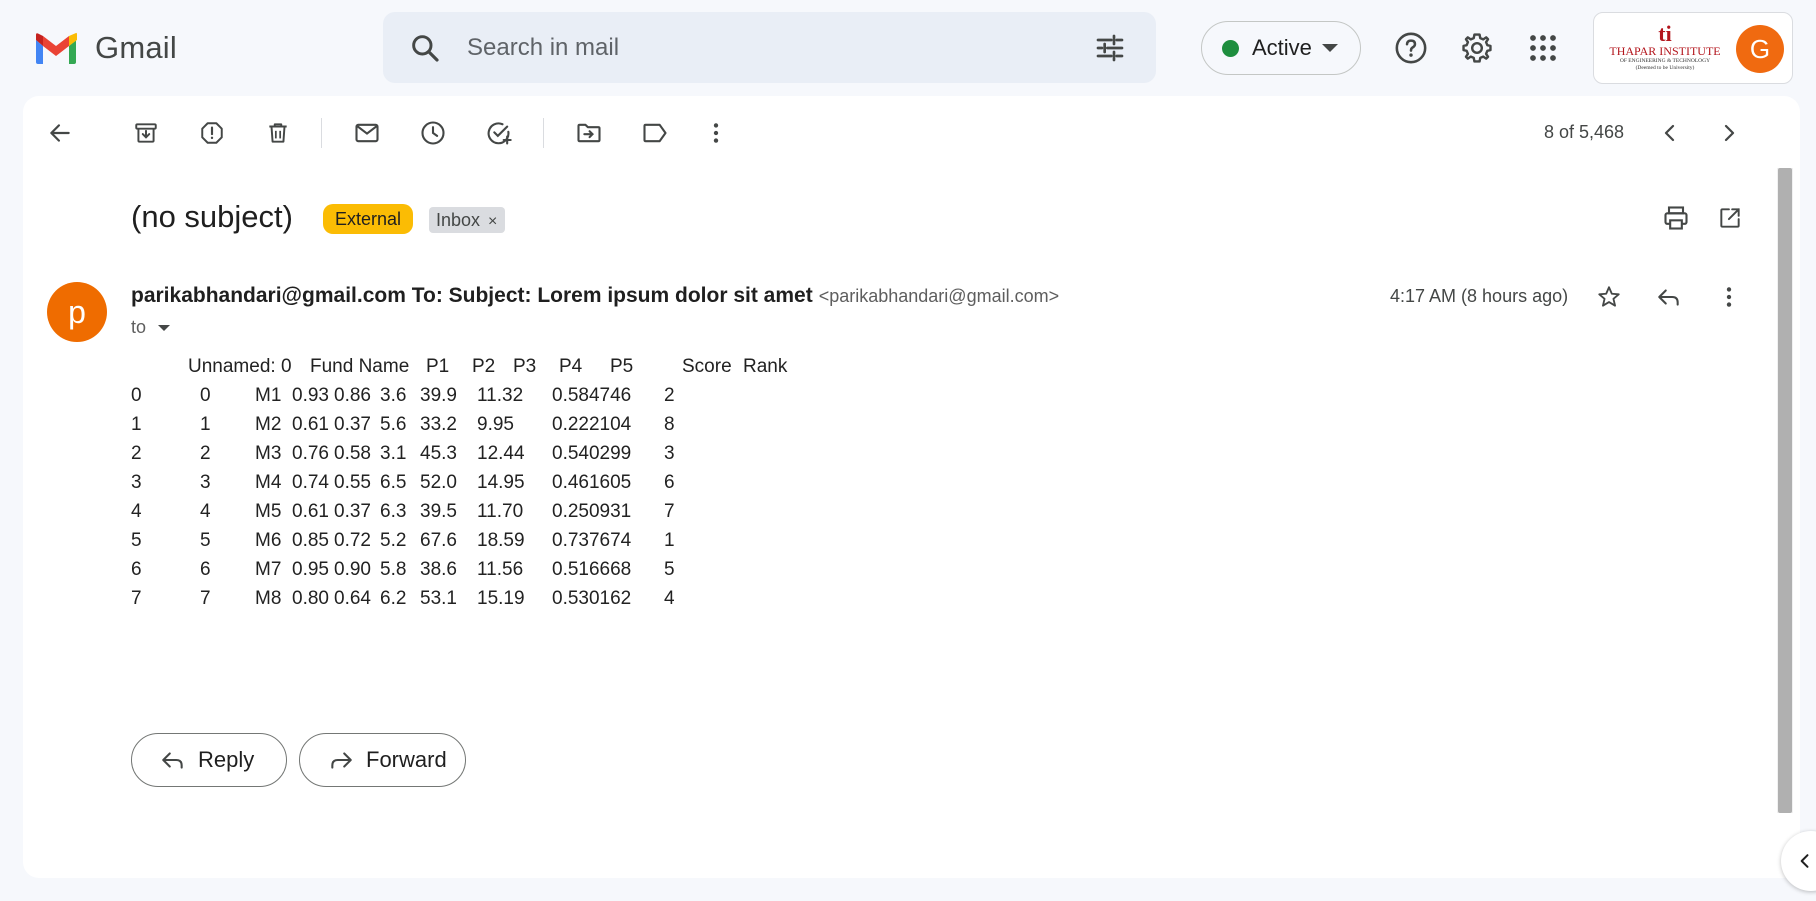 The width and height of the screenshot is (1816, 901). I want to click on caret-down-icon, so click(164, 327).